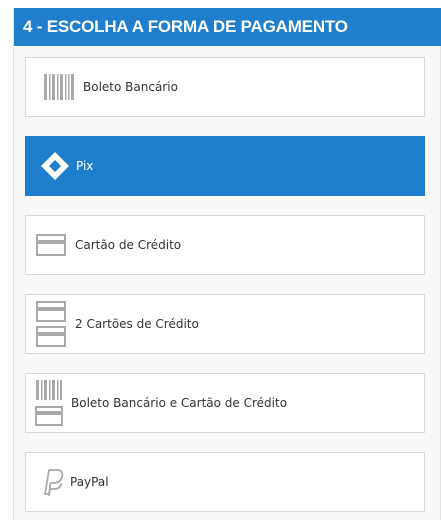  What do you see at coordinates (225, 245) in the screenshot?
I see `payment-option-credit-card: Cartão de Crédito` at bounding box center [225, 245].